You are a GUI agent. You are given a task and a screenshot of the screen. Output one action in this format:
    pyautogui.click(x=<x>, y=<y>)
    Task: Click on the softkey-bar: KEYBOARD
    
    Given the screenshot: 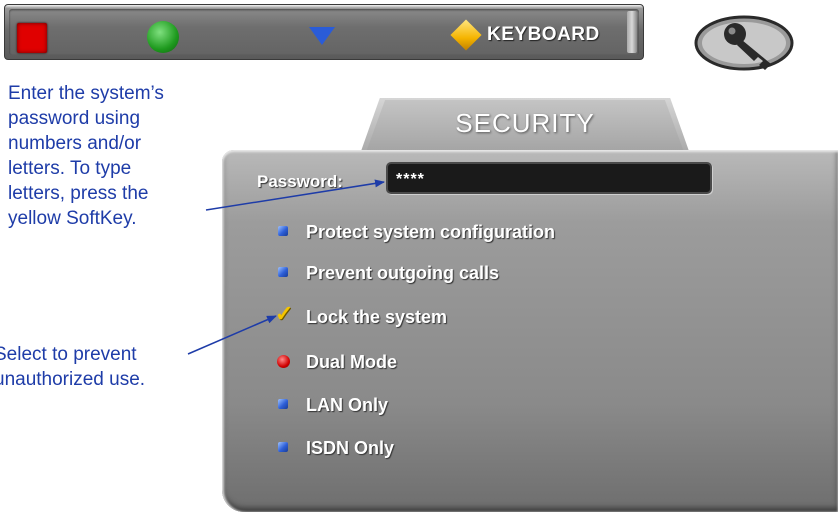 What is the action you would take?
    pyautogui.click(x=324, y=32)
    